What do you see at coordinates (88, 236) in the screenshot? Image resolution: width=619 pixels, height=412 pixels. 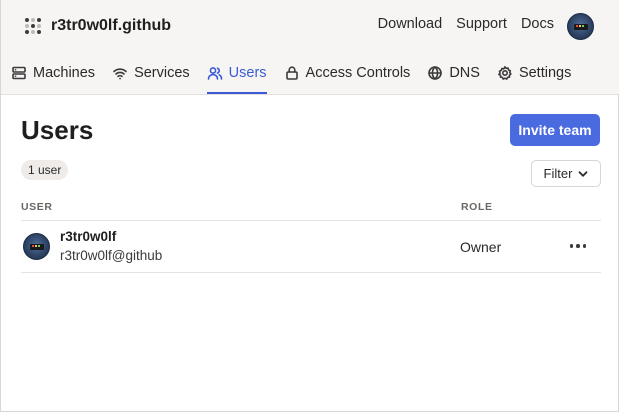 I see `user-name: r3tr0w0lf` at bounding box center [88, 236].